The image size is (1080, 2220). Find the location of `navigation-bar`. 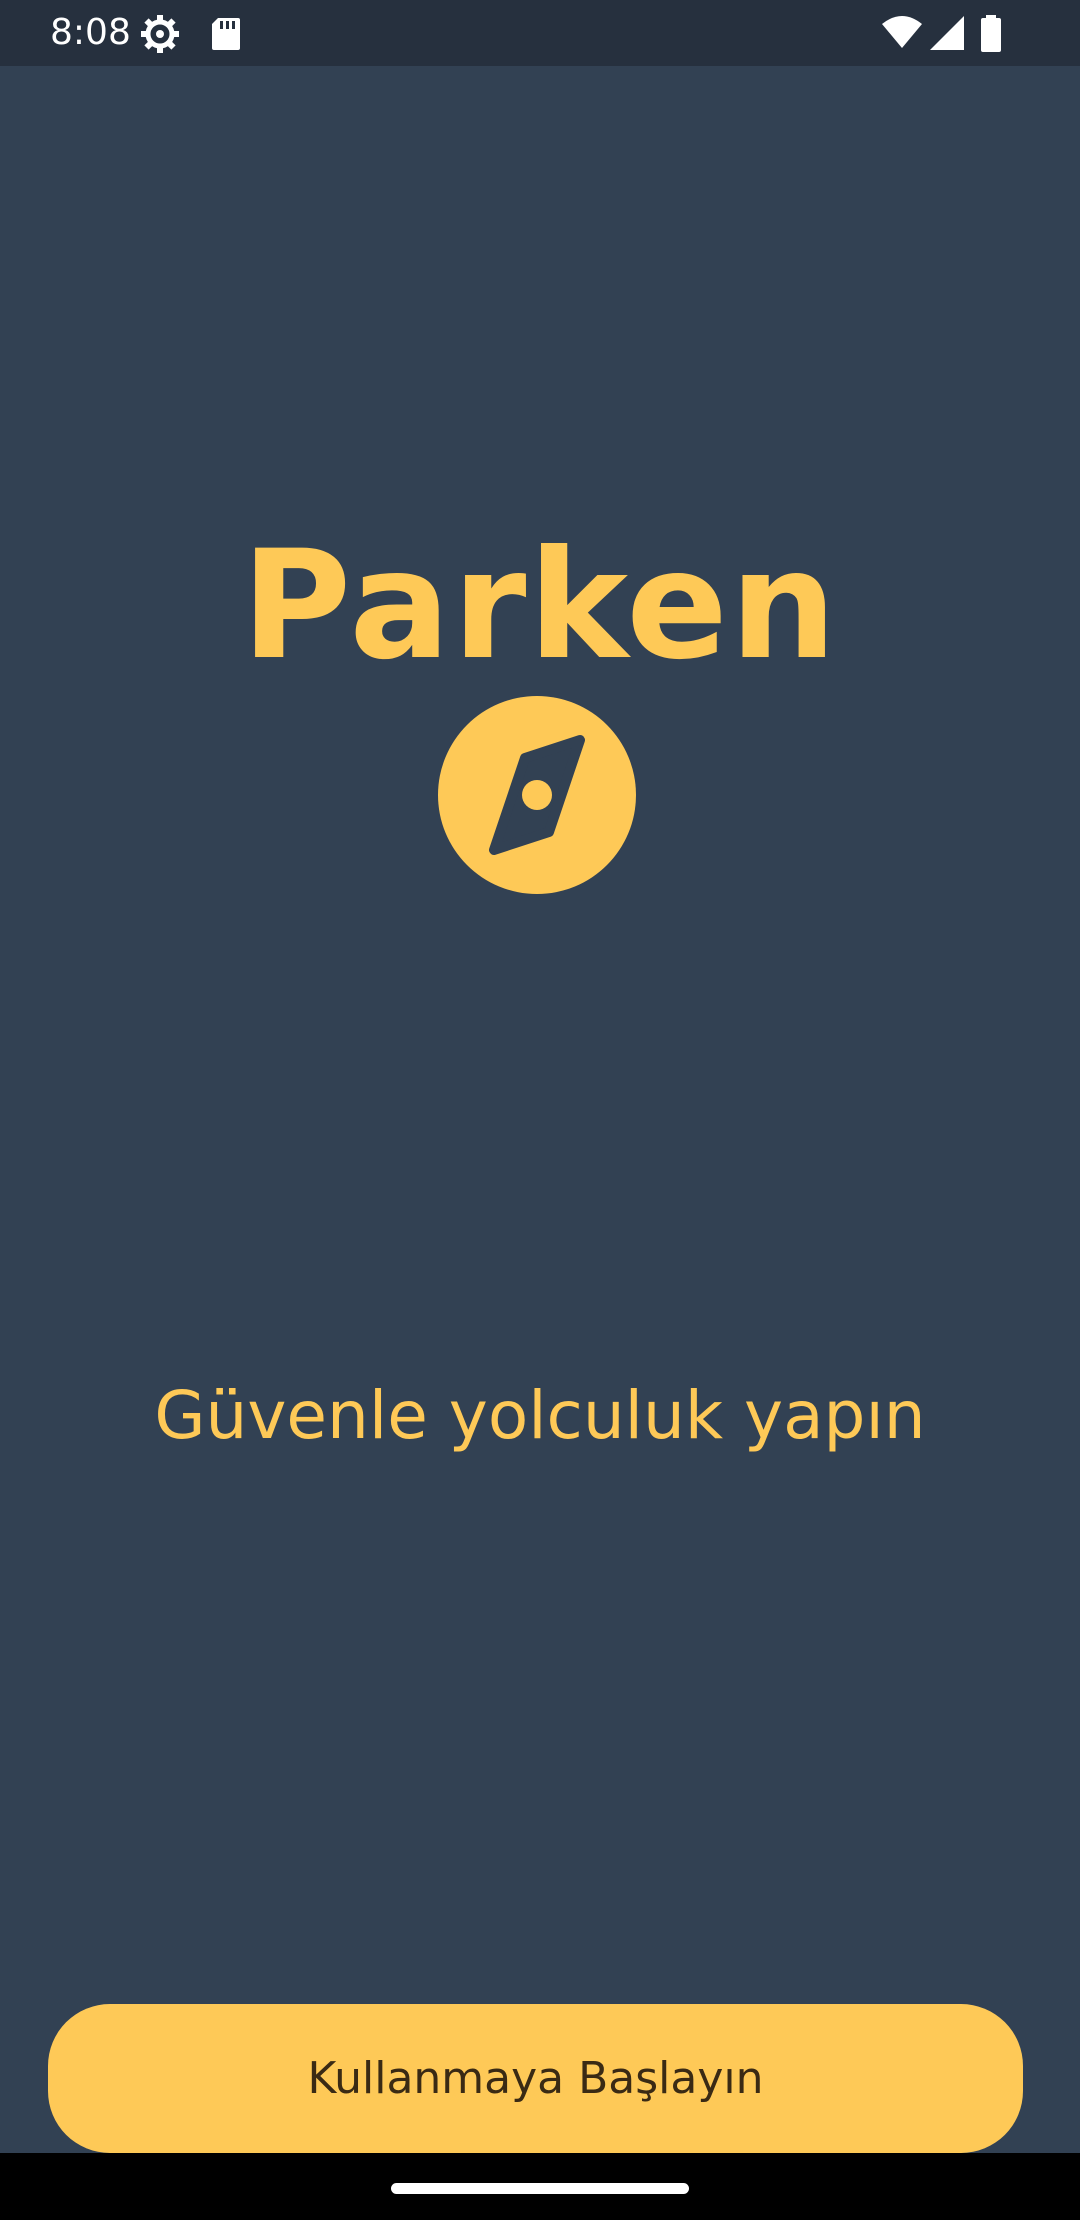

navigation-bar is located at coordinates (540, 2186).